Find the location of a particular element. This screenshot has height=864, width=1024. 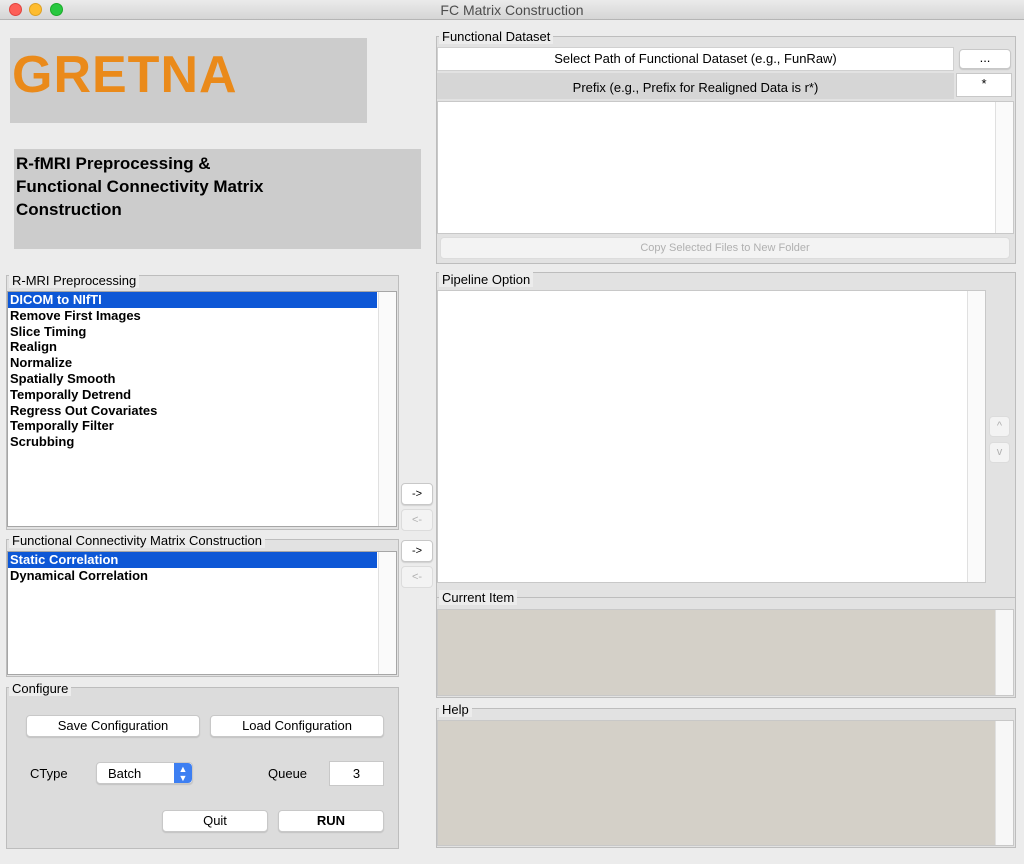

minimize-window-button is located at coordinates (35, 9).